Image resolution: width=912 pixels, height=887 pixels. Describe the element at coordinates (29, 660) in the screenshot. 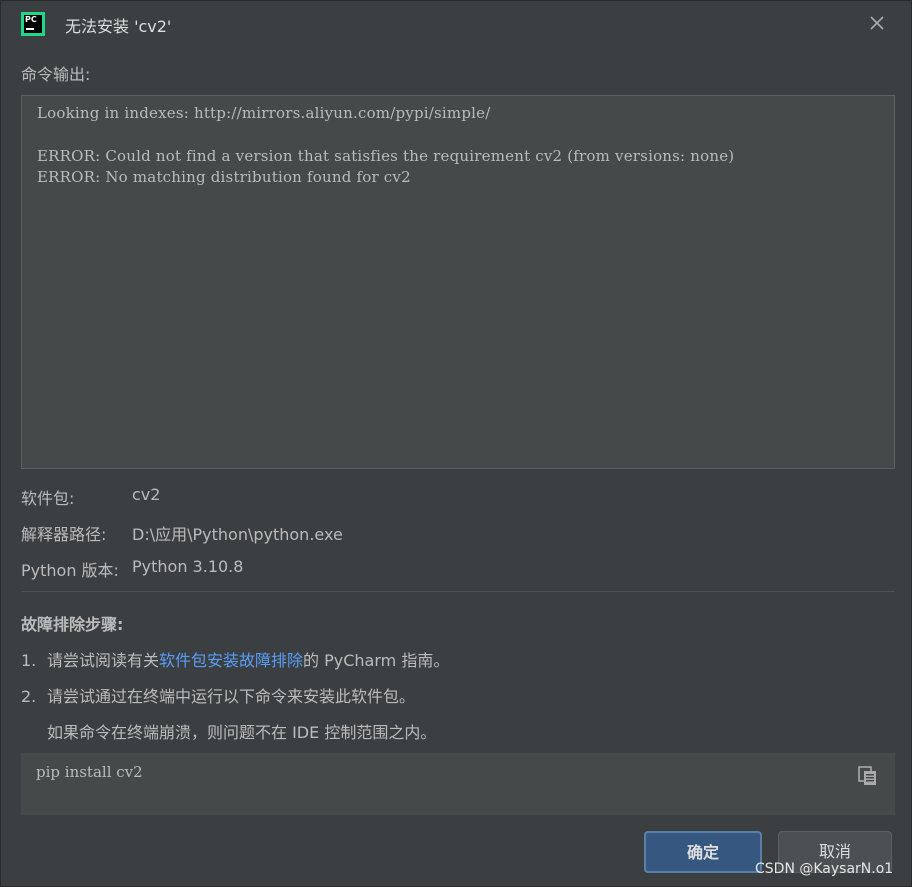

I see `step-number: 1.` at that location.